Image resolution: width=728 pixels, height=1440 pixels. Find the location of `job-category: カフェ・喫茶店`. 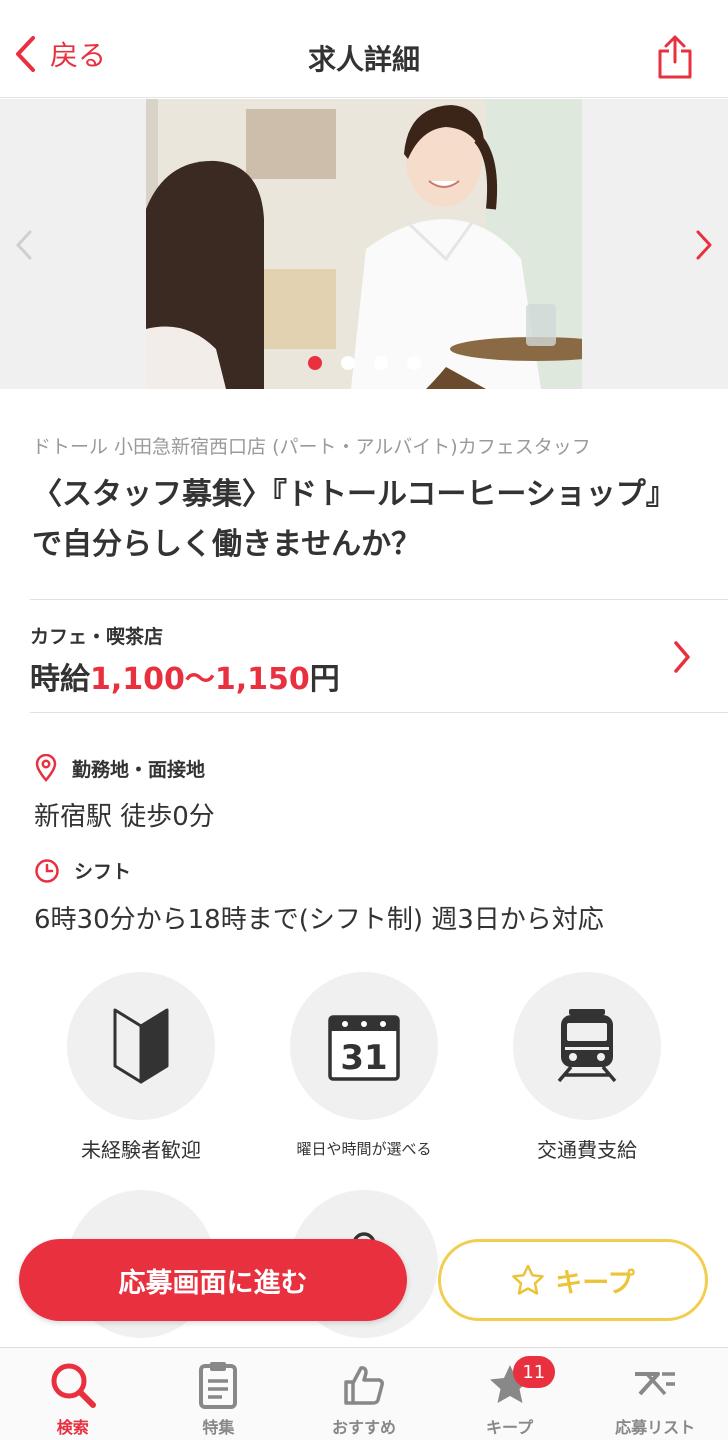

job-category: カフェ・喫茶店 is located at coordinates (97, 637).